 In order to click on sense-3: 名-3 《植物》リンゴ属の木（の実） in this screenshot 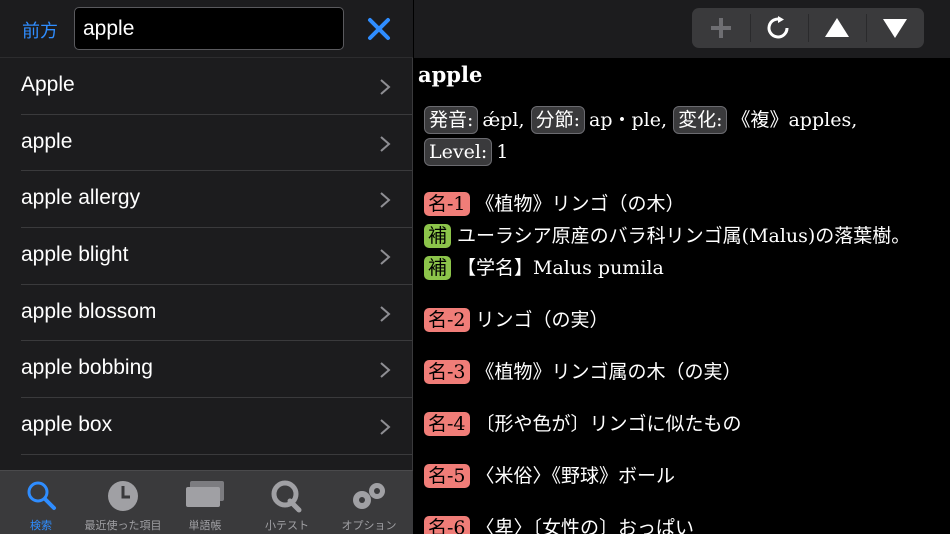, I will do `click(686, 372)`.